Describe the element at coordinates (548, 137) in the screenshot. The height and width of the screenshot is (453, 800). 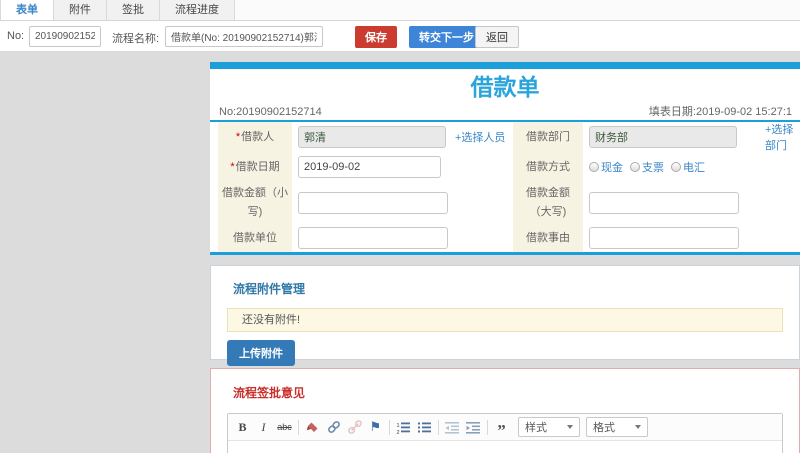
I see `department-label: 借款部门` at that location.